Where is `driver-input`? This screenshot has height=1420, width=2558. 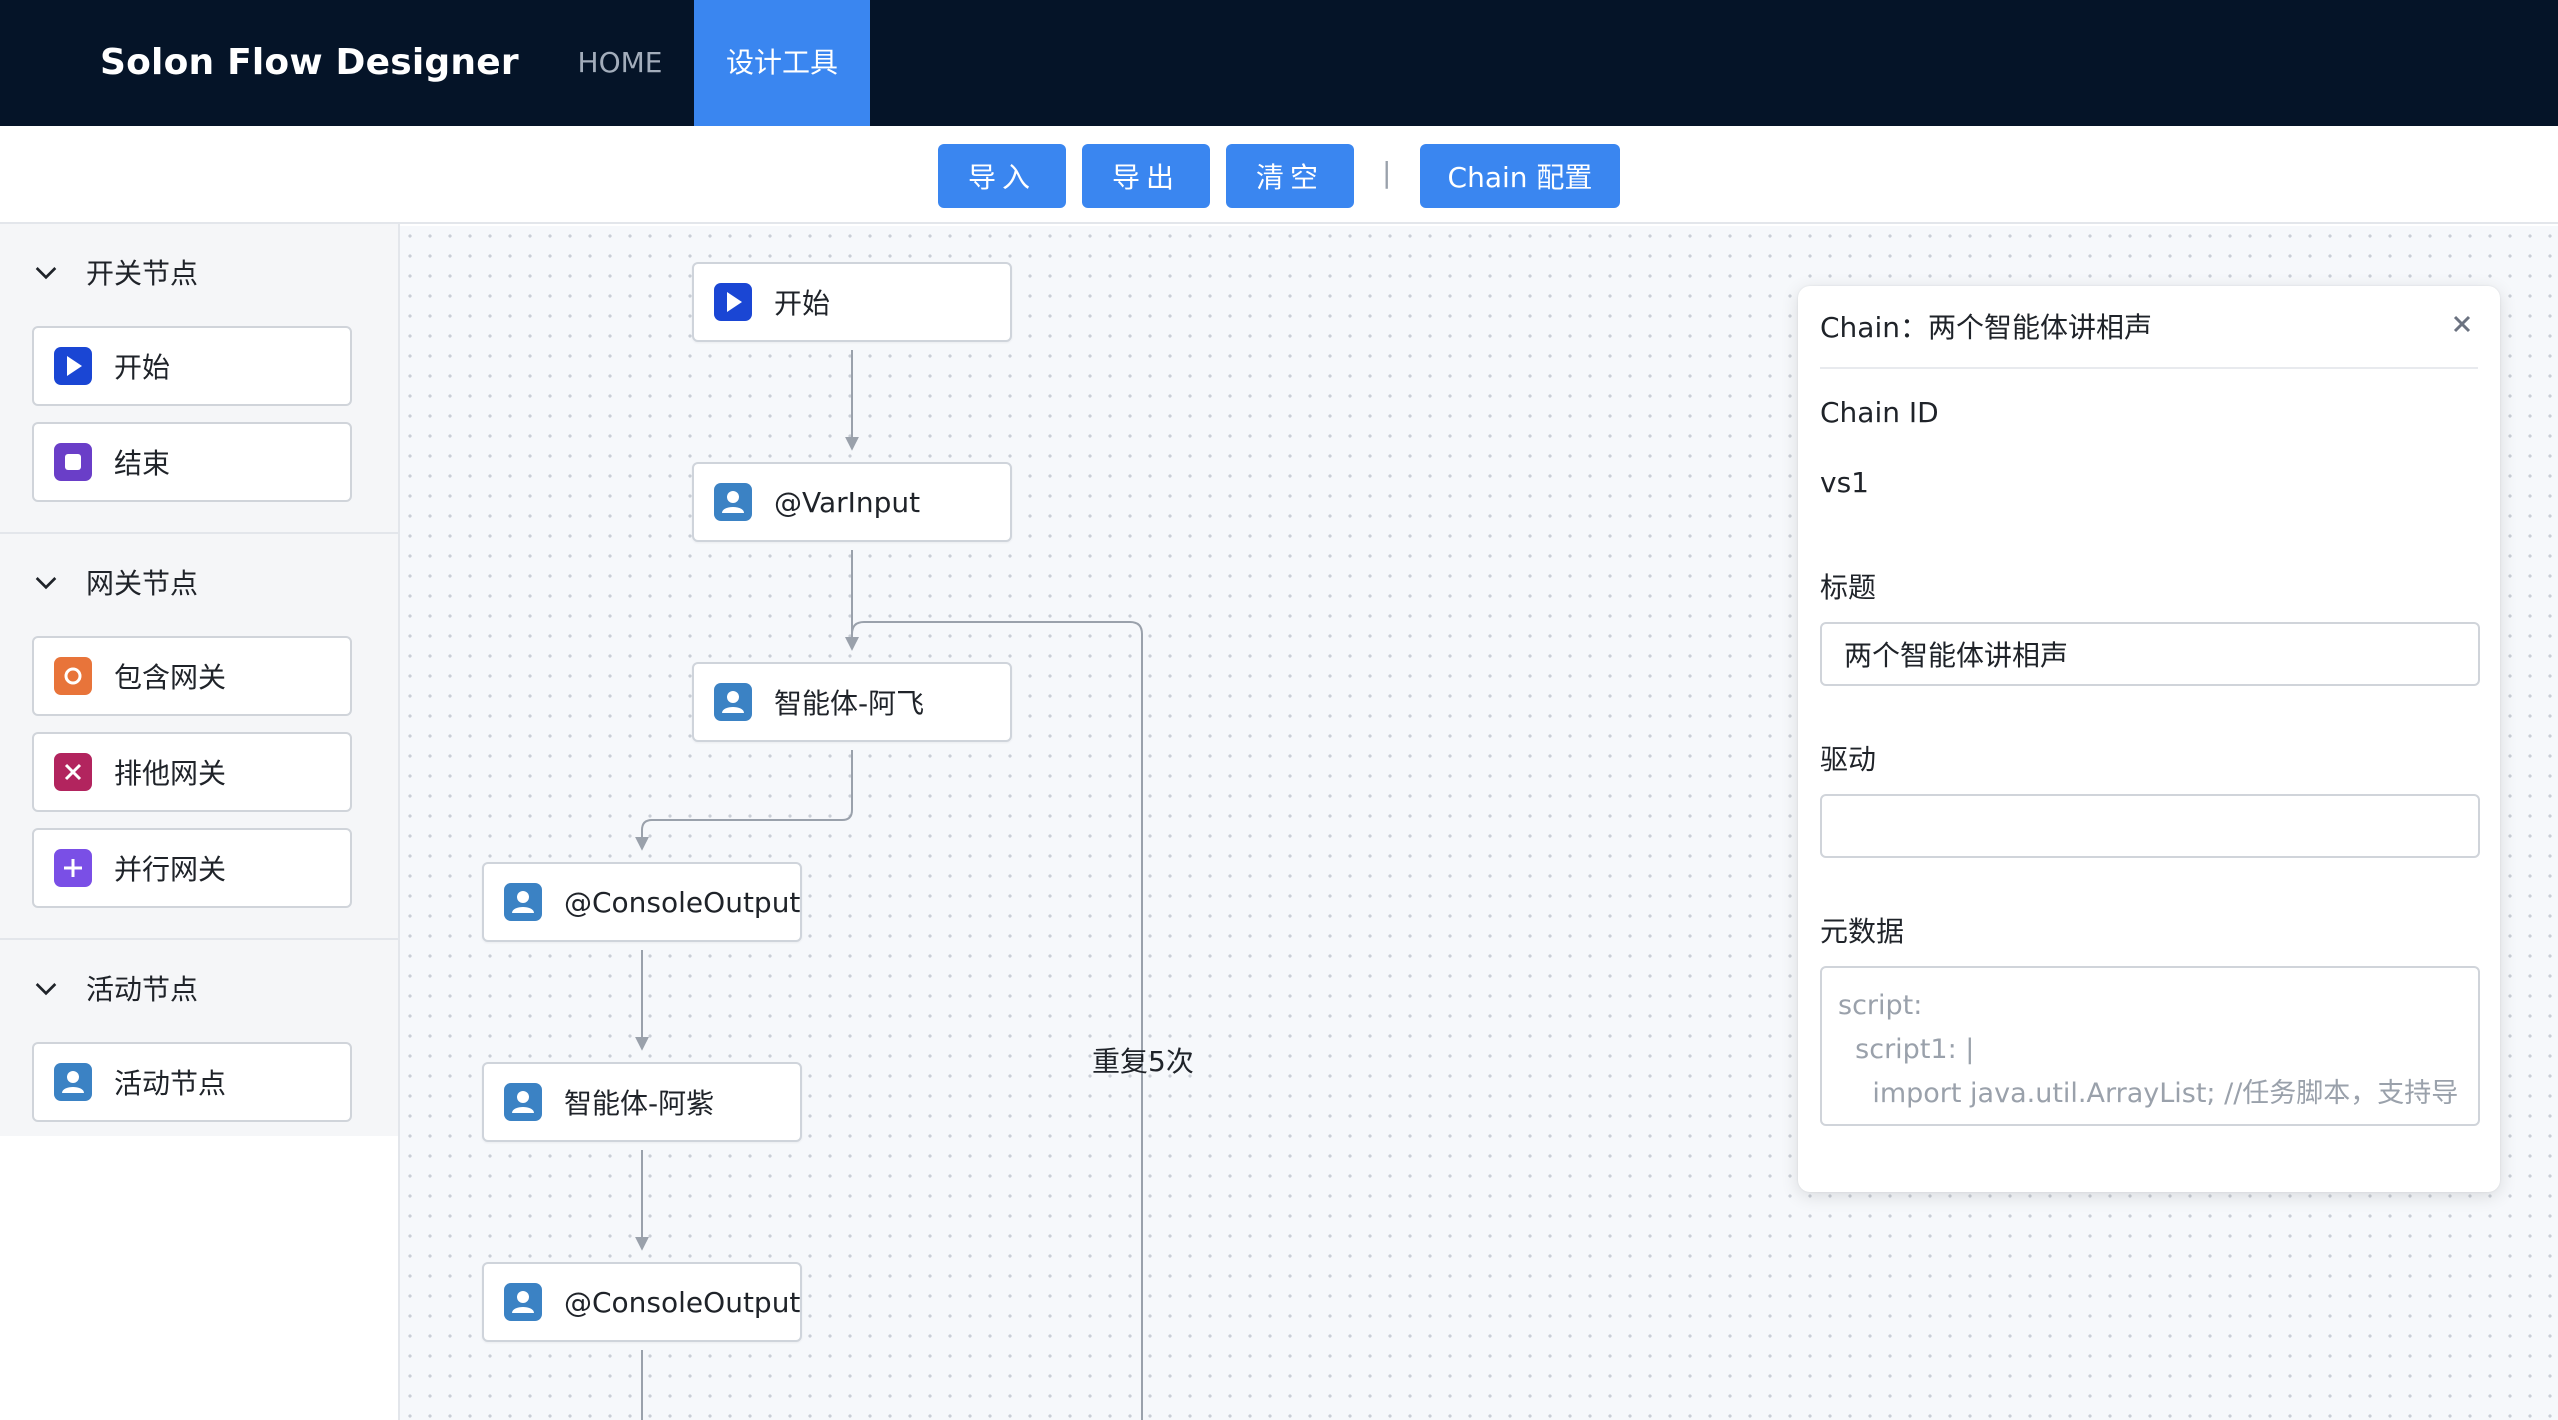
driver-input is located at coordinates (2150, 826).